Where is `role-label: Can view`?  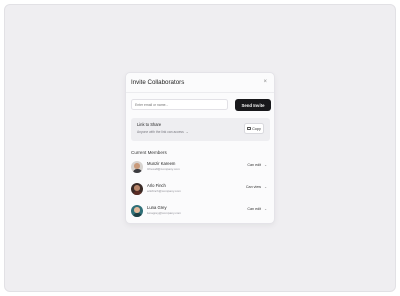
role-label: Can view is located at coordinates (253, 187).